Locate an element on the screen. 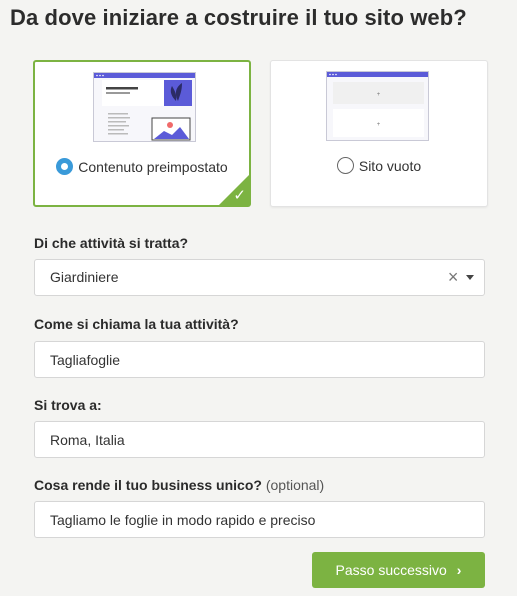  option-card-empty-site: + + Sito vuoto is located at coordinates (379, 133).